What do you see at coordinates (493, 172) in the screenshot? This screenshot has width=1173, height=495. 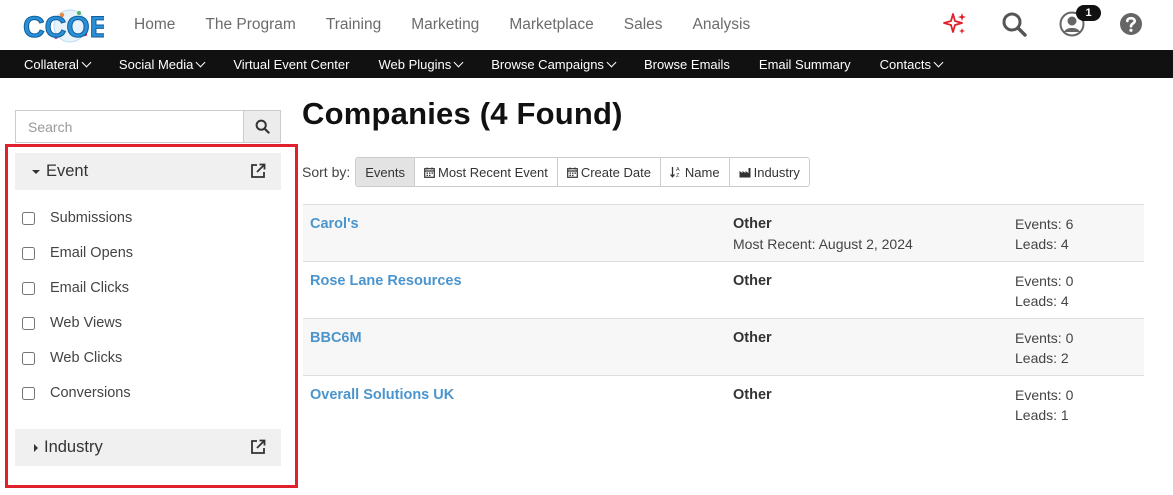 I see `sort-button-label: Most Recent Event` at bounding box center [493, 172].